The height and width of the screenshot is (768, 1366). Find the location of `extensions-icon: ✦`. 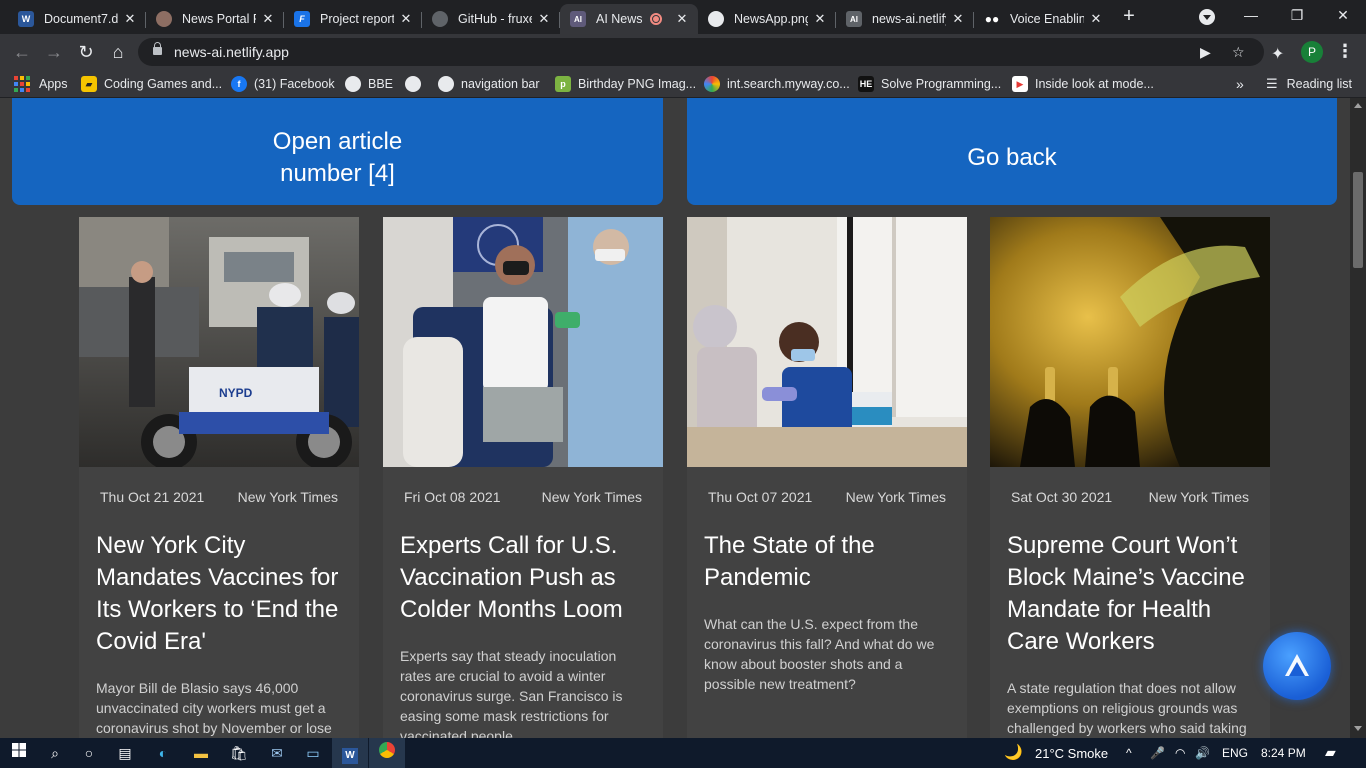

extensions-icon: ✦ is located at coordinates (1277, 54).